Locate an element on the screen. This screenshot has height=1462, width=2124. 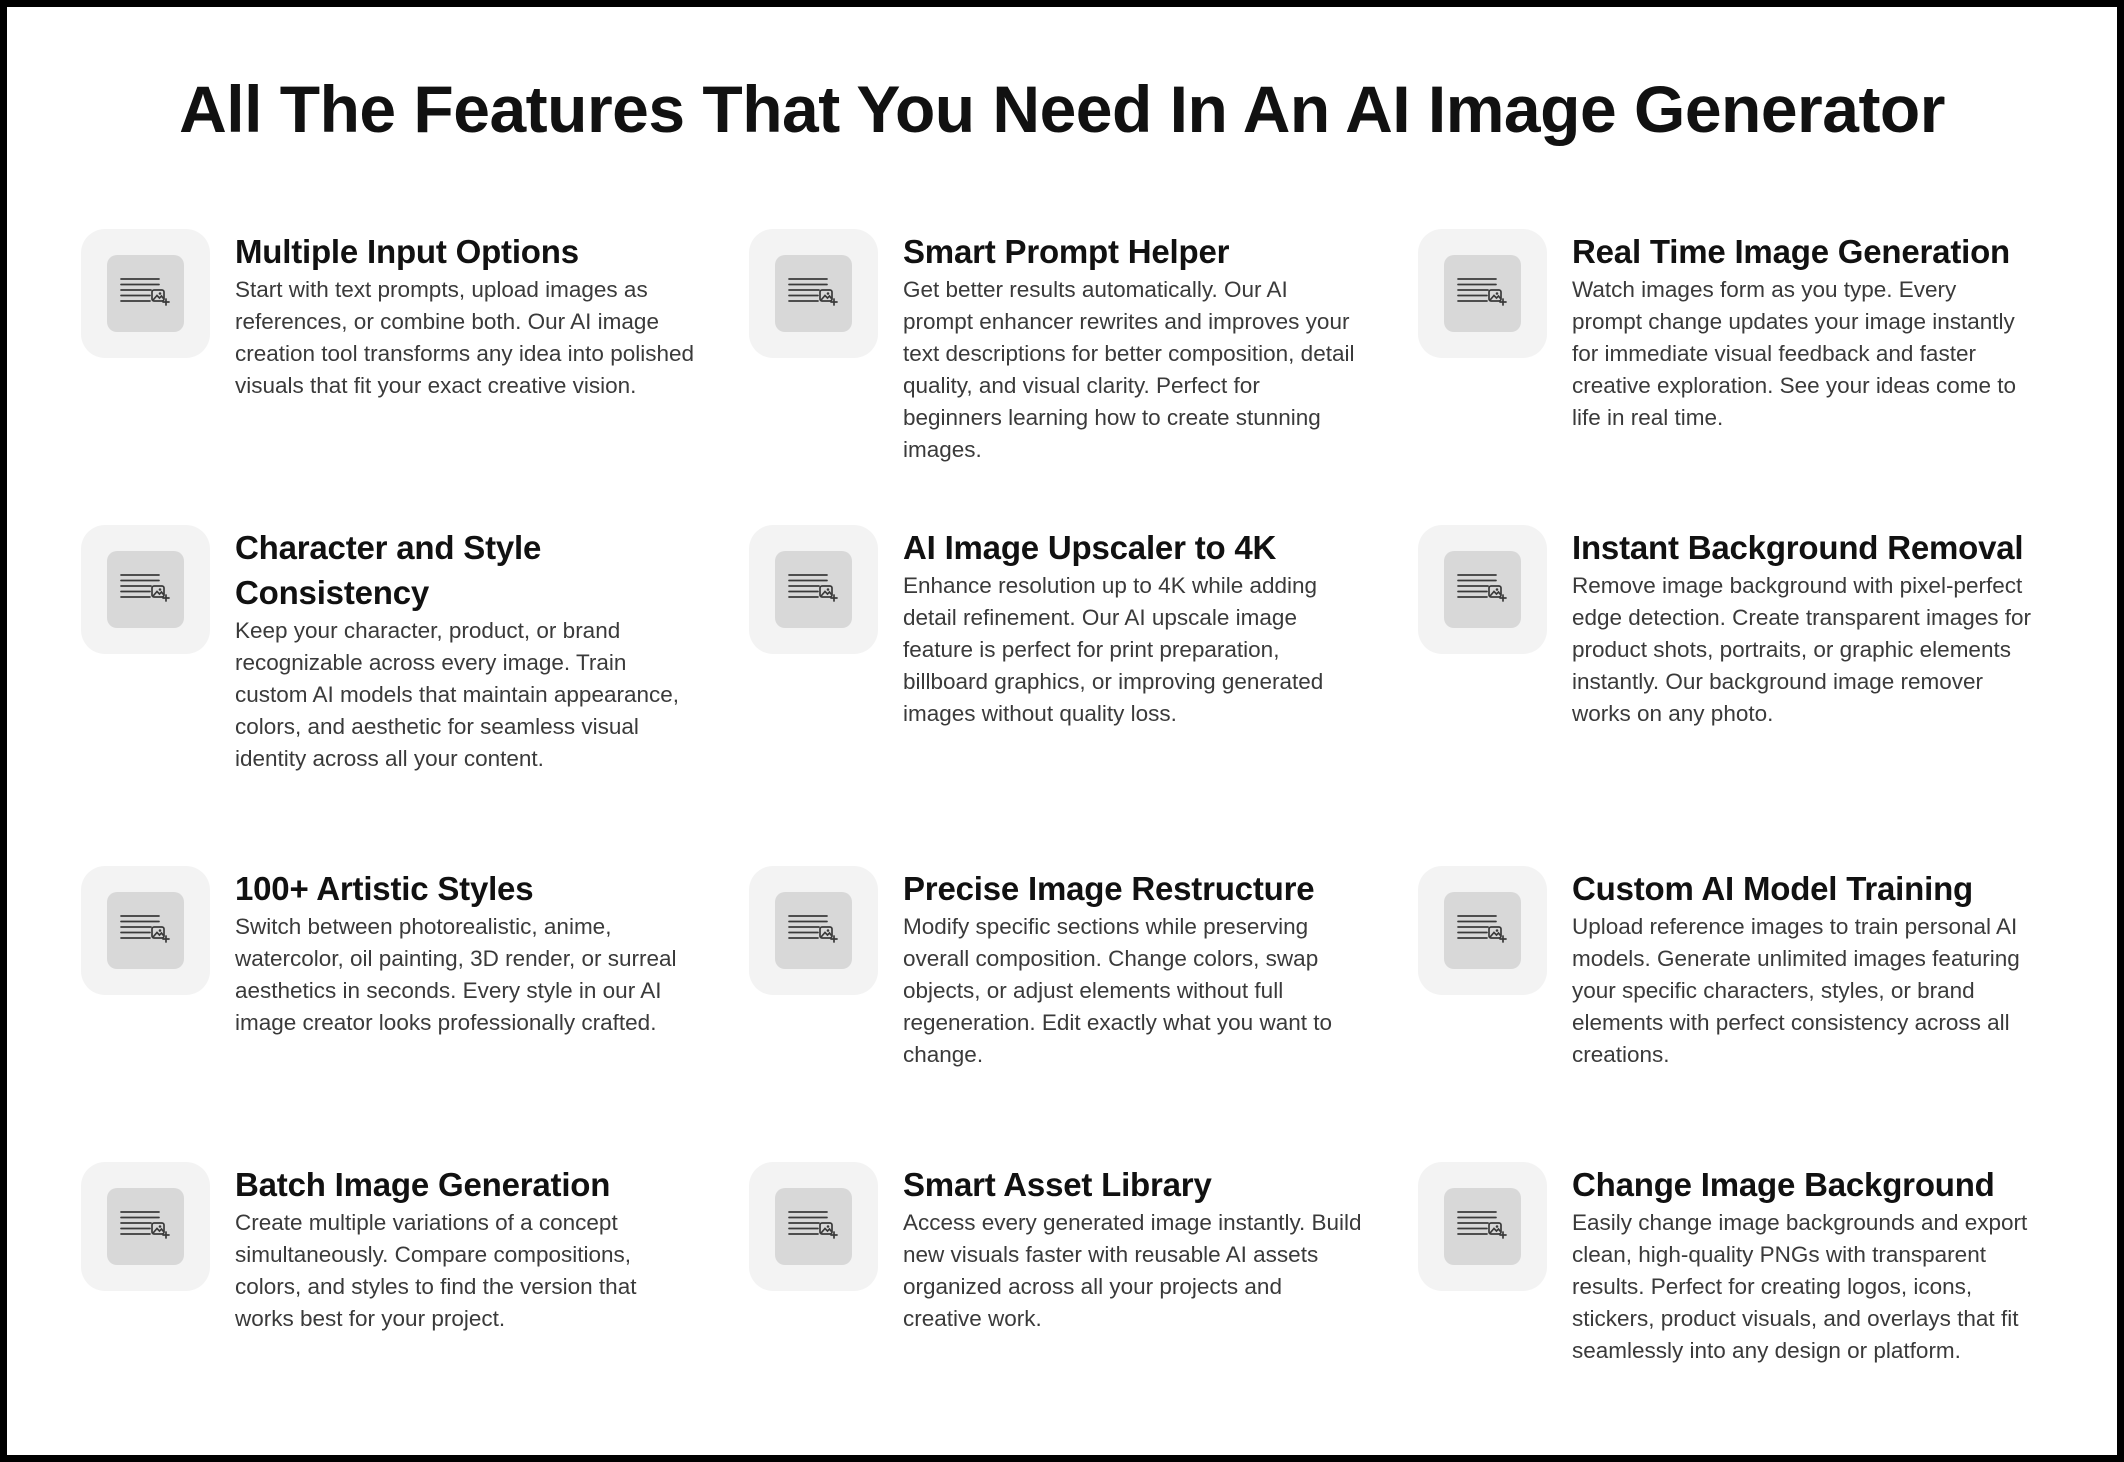
feature-title: Multiple Input Options is located at coordinates (407, 251).